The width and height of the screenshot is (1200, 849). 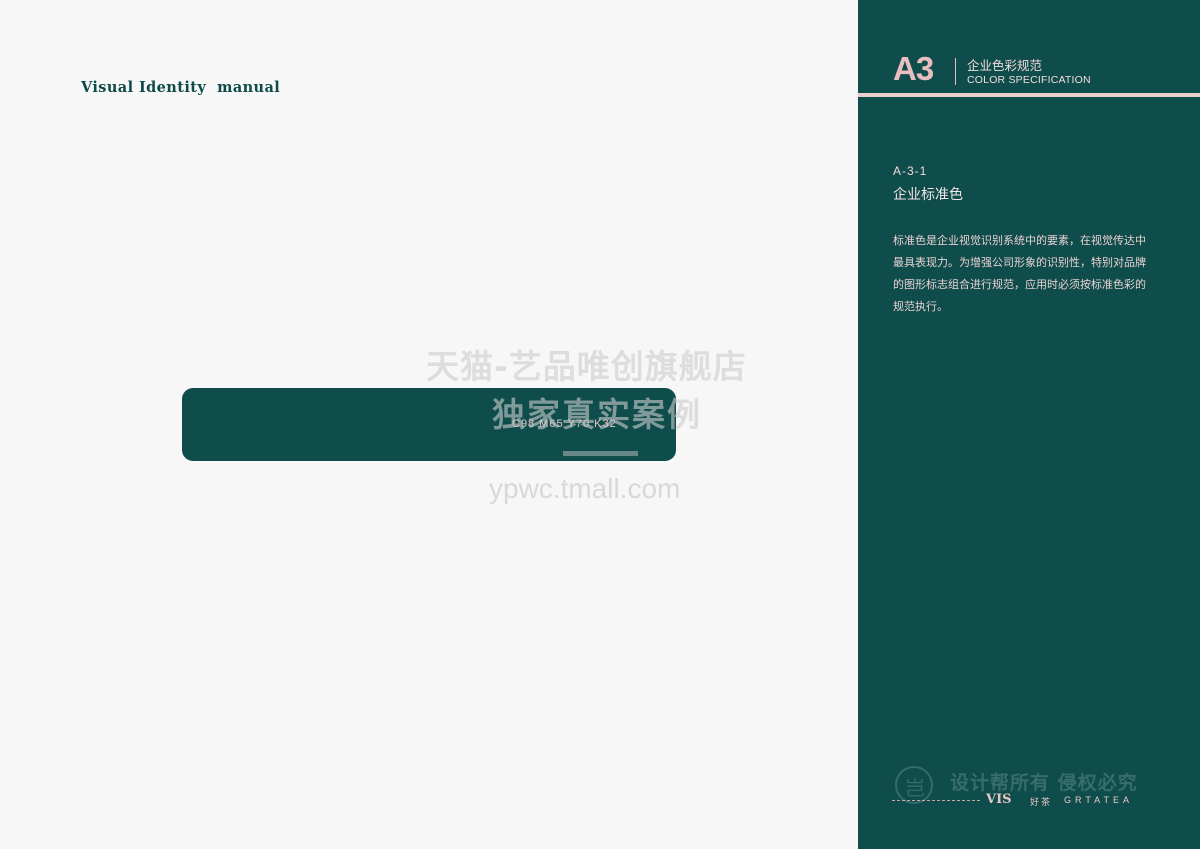 I want to click on watermark-store-name: 天猫-艺品唯创旗舰店, so click(x=586, y=366).